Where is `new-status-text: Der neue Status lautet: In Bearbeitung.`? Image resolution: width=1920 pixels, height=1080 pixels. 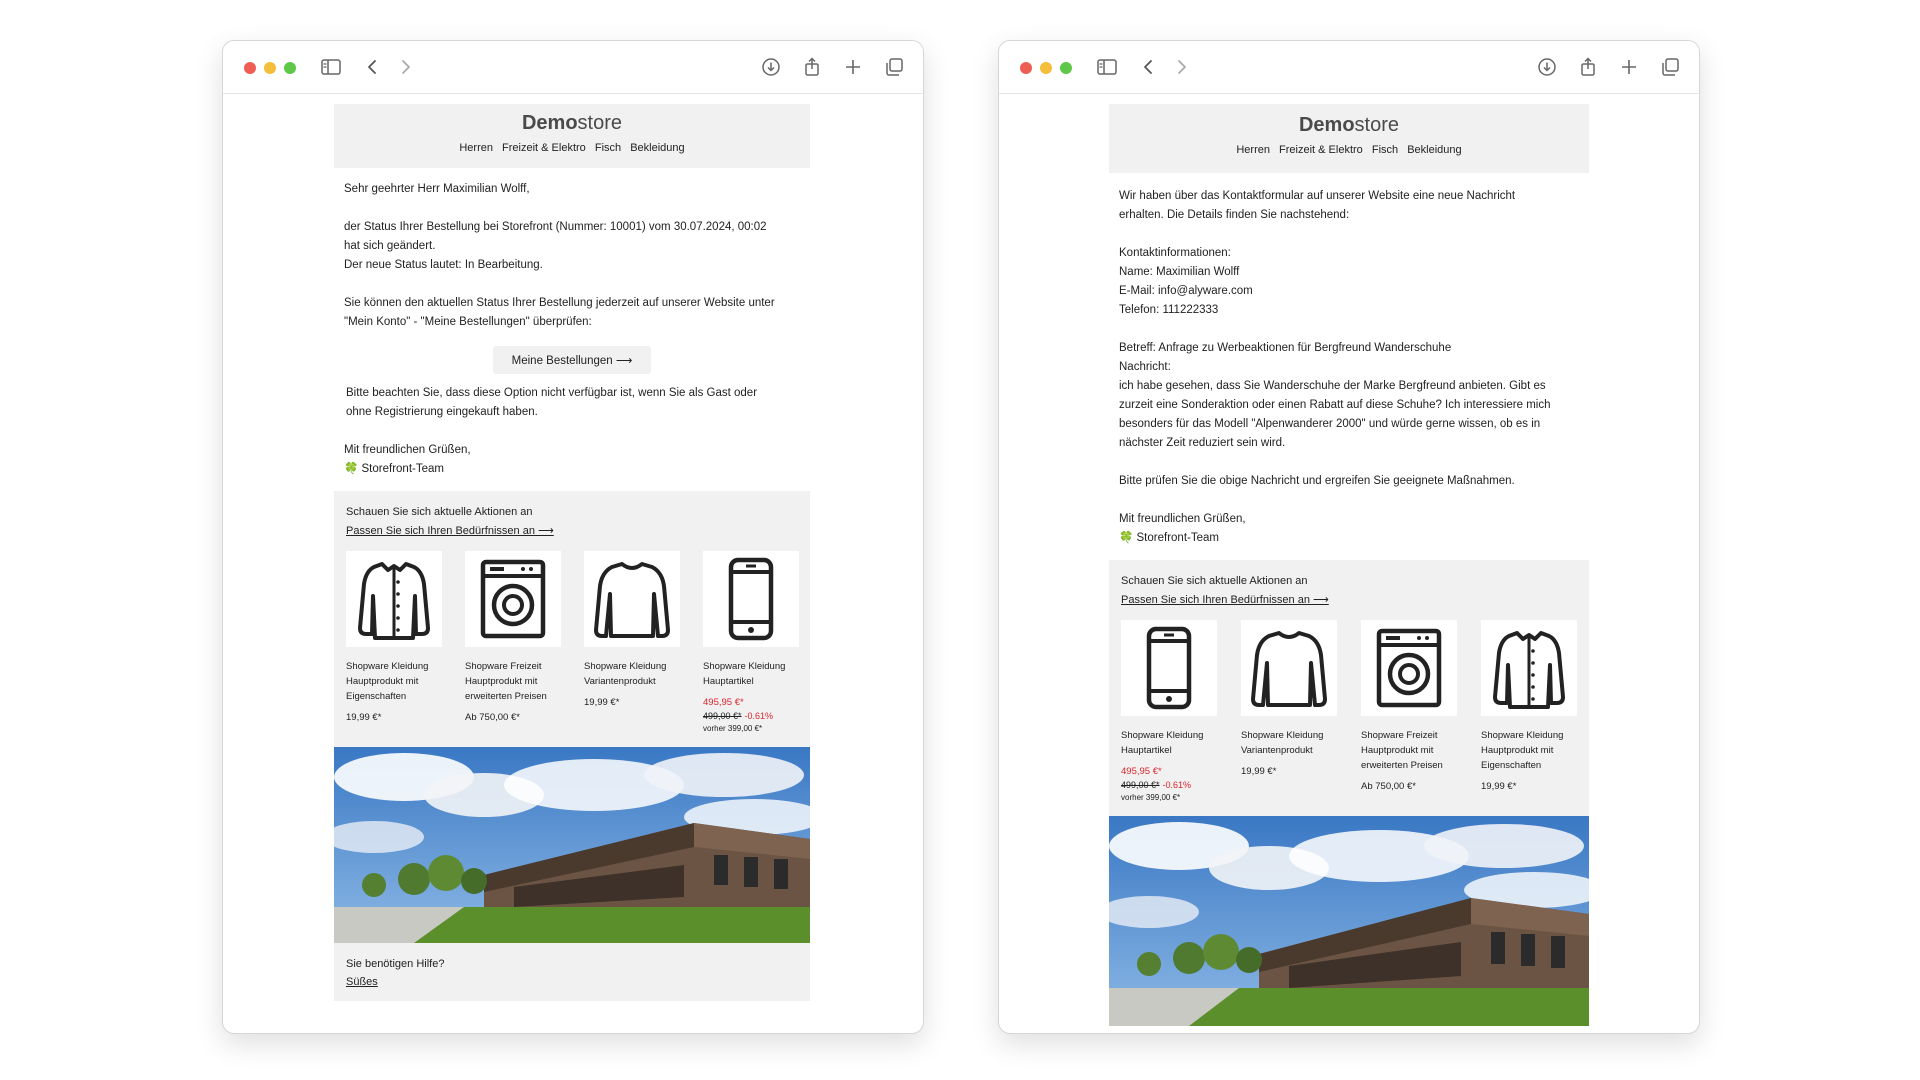 new-status-text: Der neue Status lautet: In Bearbeitung. is located at coordinates (443, 265).